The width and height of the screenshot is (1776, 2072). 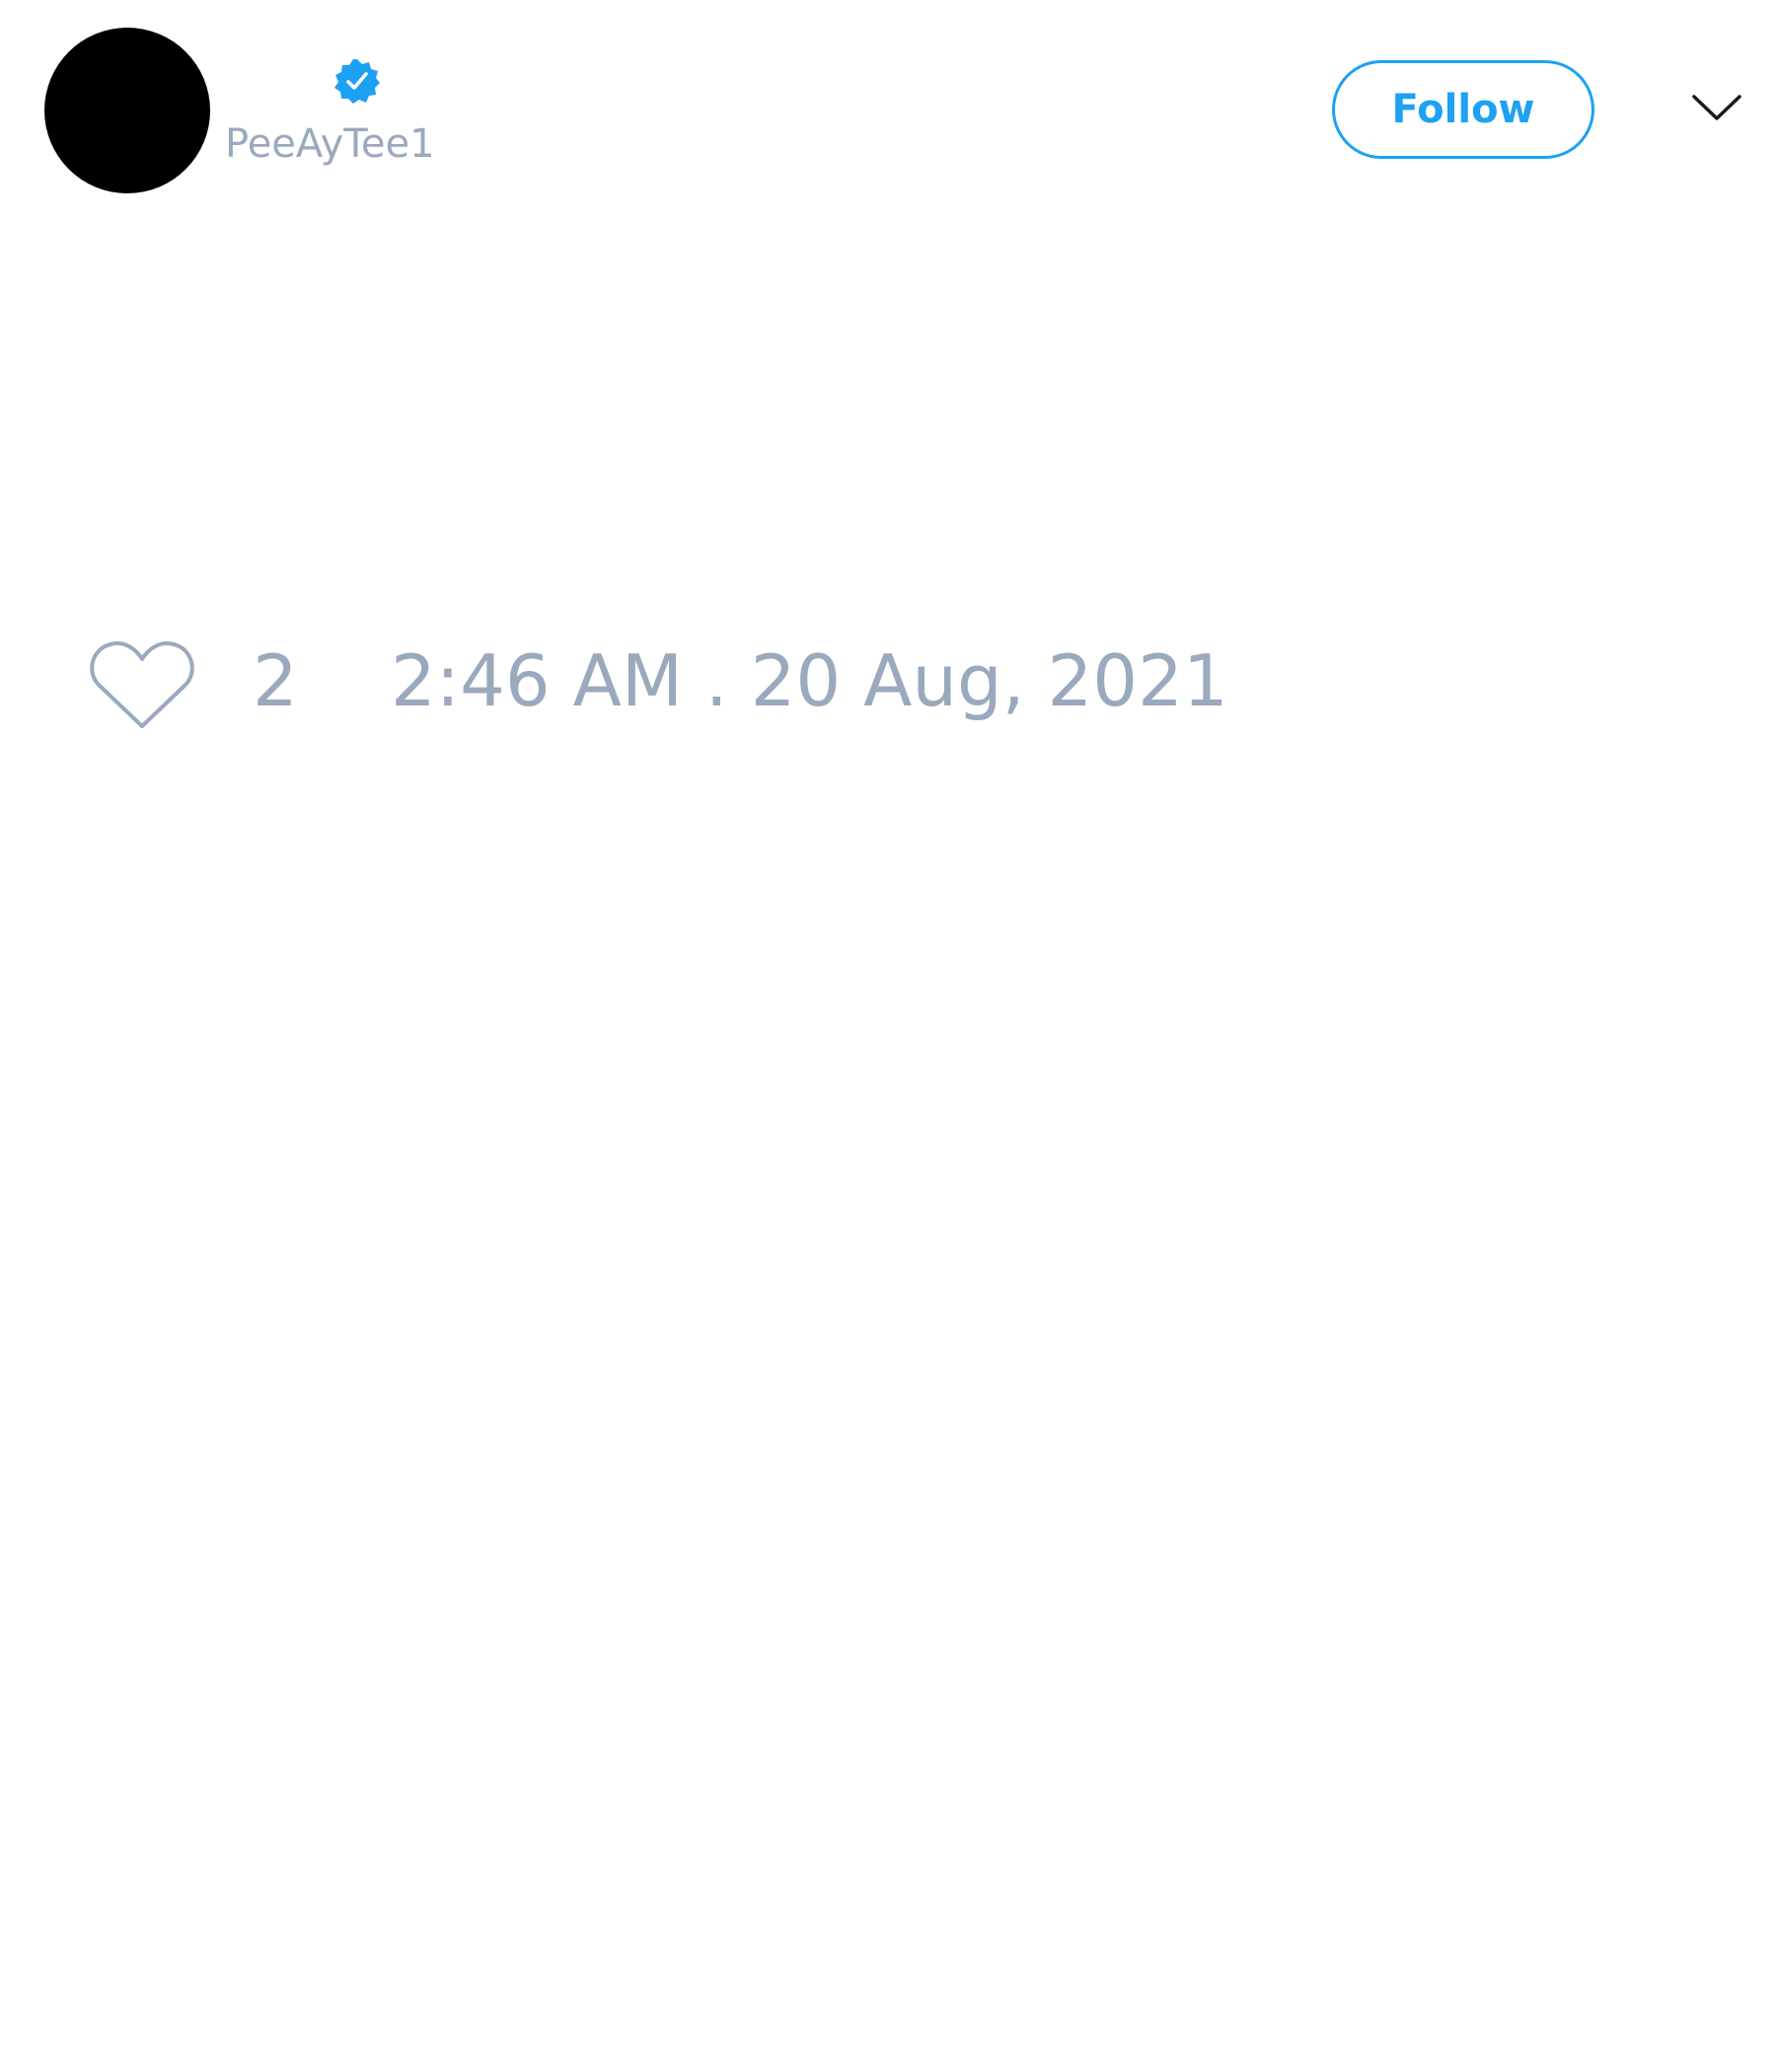 I want to click on author-info: PeeAyTee1, so click(x=470, y=118).